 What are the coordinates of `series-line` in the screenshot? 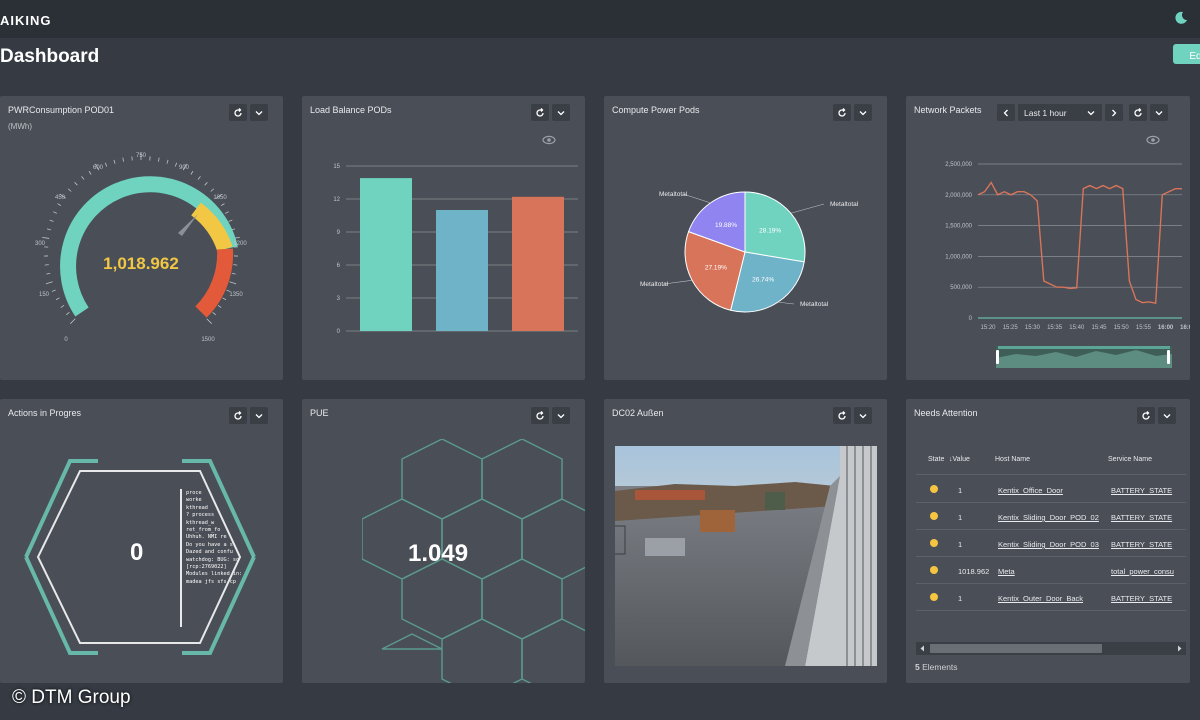 It's located at (1079, 243).